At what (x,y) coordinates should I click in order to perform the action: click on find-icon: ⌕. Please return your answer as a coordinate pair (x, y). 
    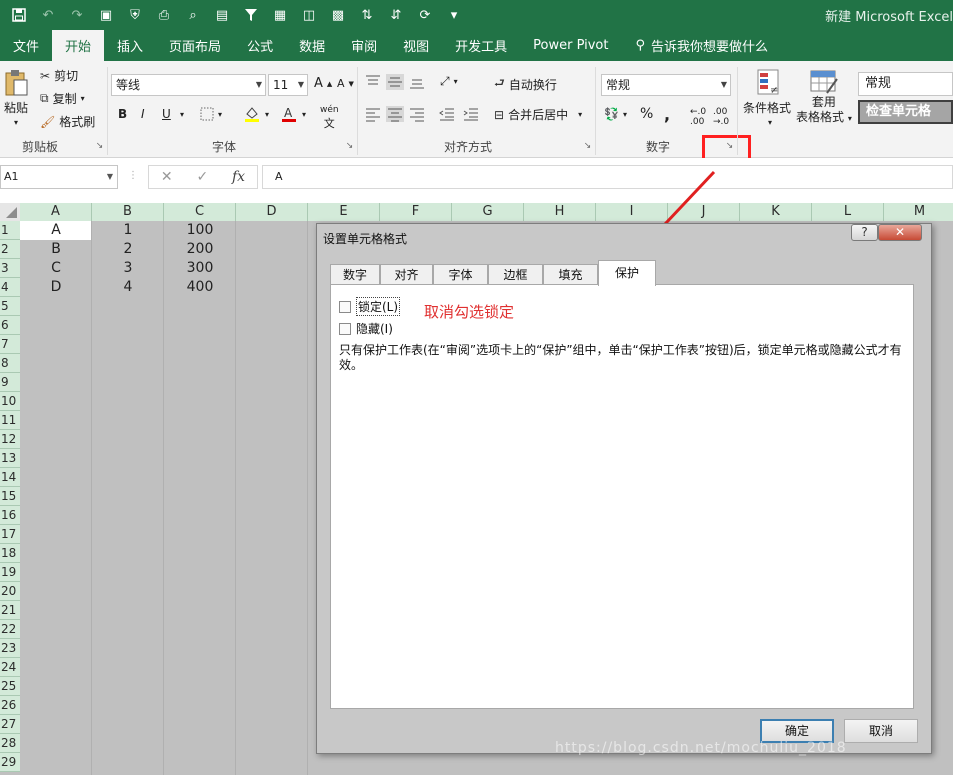
    Looking at the image, I should click on (193, 15).